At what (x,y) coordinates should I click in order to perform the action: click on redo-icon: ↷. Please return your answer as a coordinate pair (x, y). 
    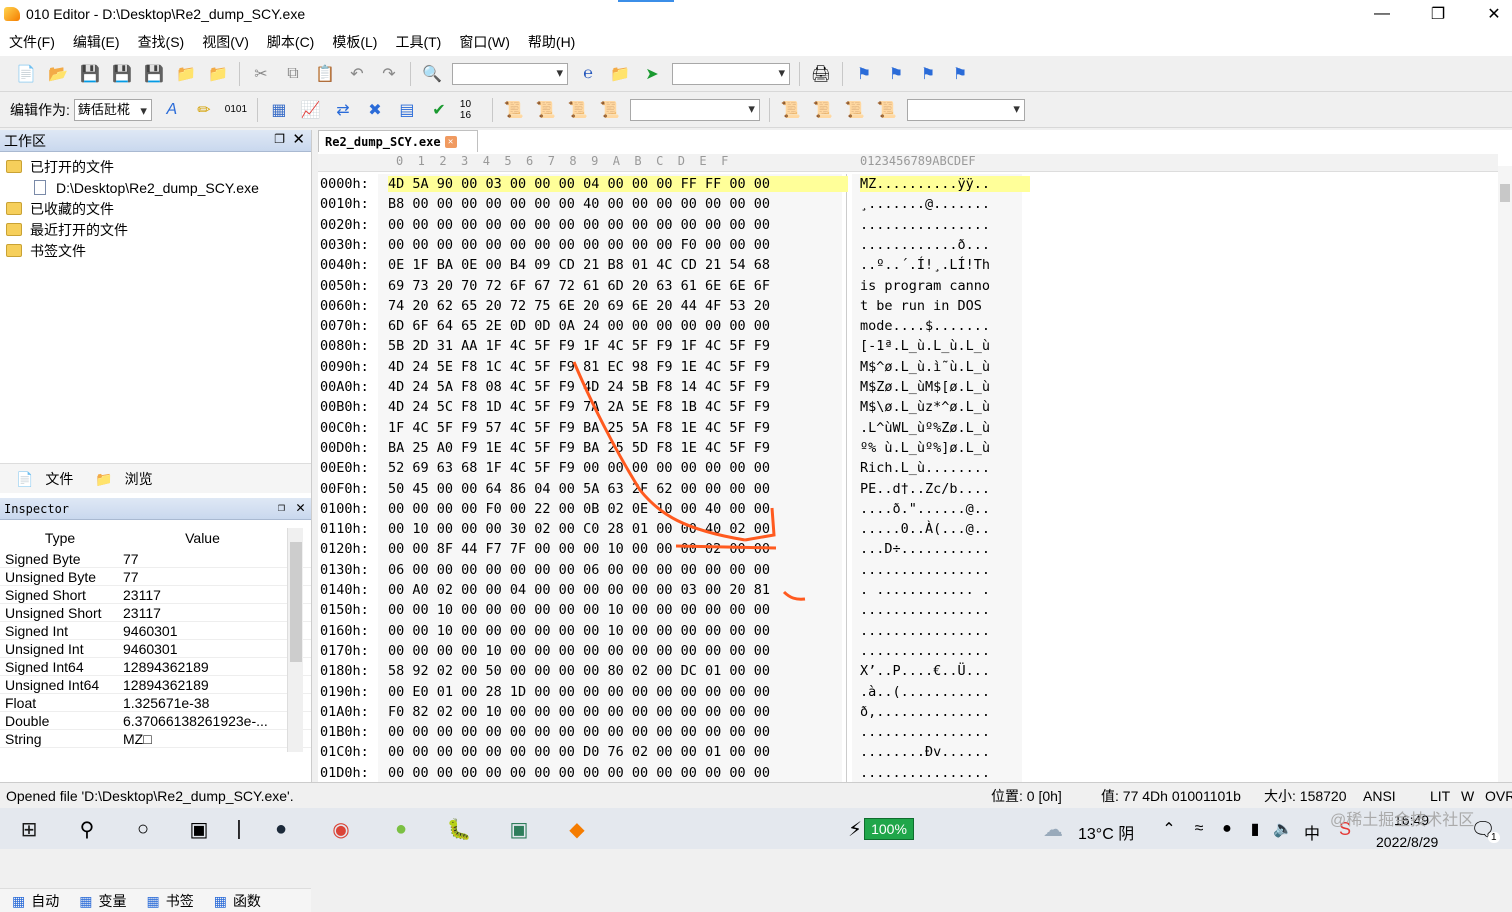
    Looking at the image, I should click on (389, 74).